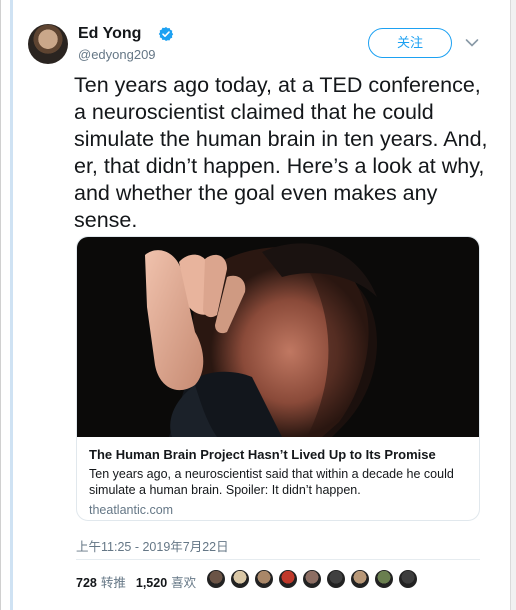 The image size is (516, 610). Describe the element at coordinates (183, 583) in the screenshot. I see `like-label: 喜欢` at that location.